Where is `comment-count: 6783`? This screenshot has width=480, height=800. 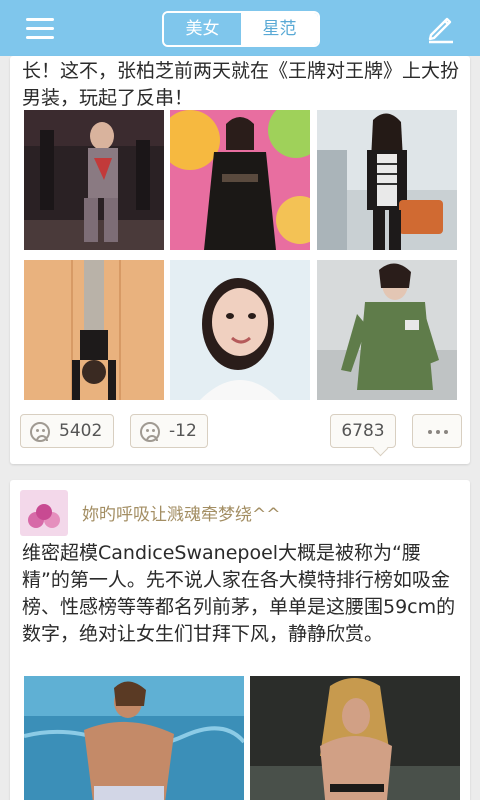 comment-count: 6783 is located at coordinates (363, 431).